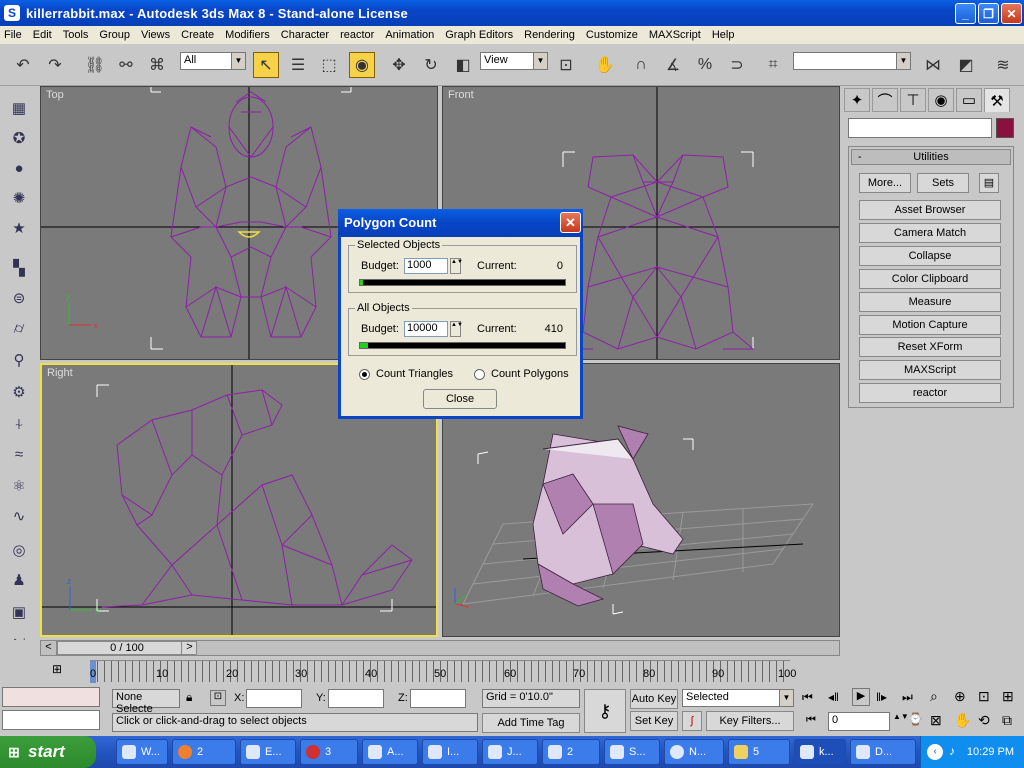 This screenshot has width=1024, height=768. I want to click on tab-hierarchy-icon: ⊤, so click(913, 100).